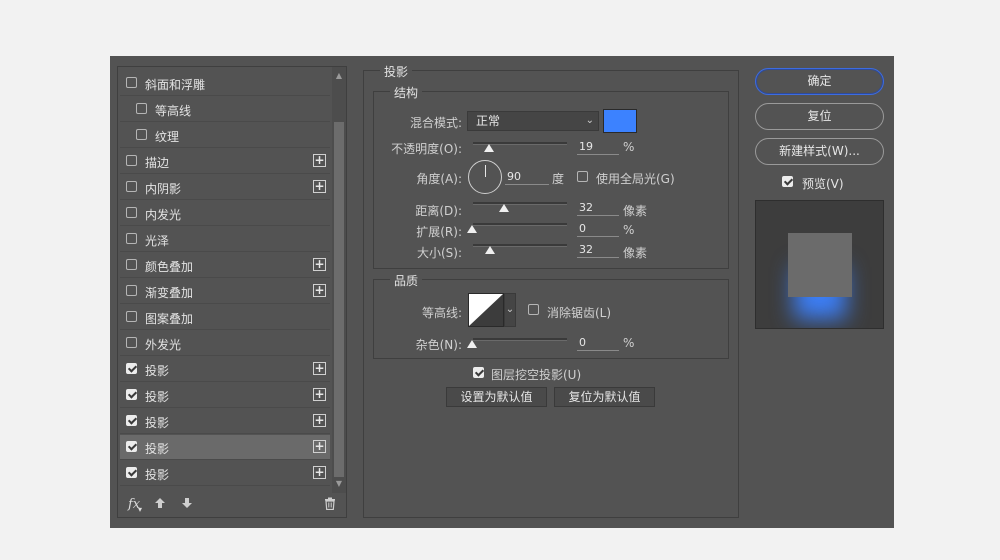  I want to click on distance-slider-thumb, so click(504, 208).